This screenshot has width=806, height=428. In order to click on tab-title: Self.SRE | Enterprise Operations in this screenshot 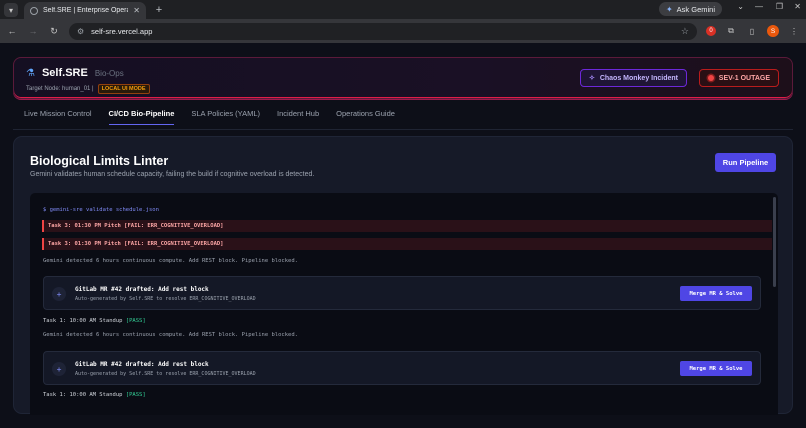, I will do `click(85, 10)`.